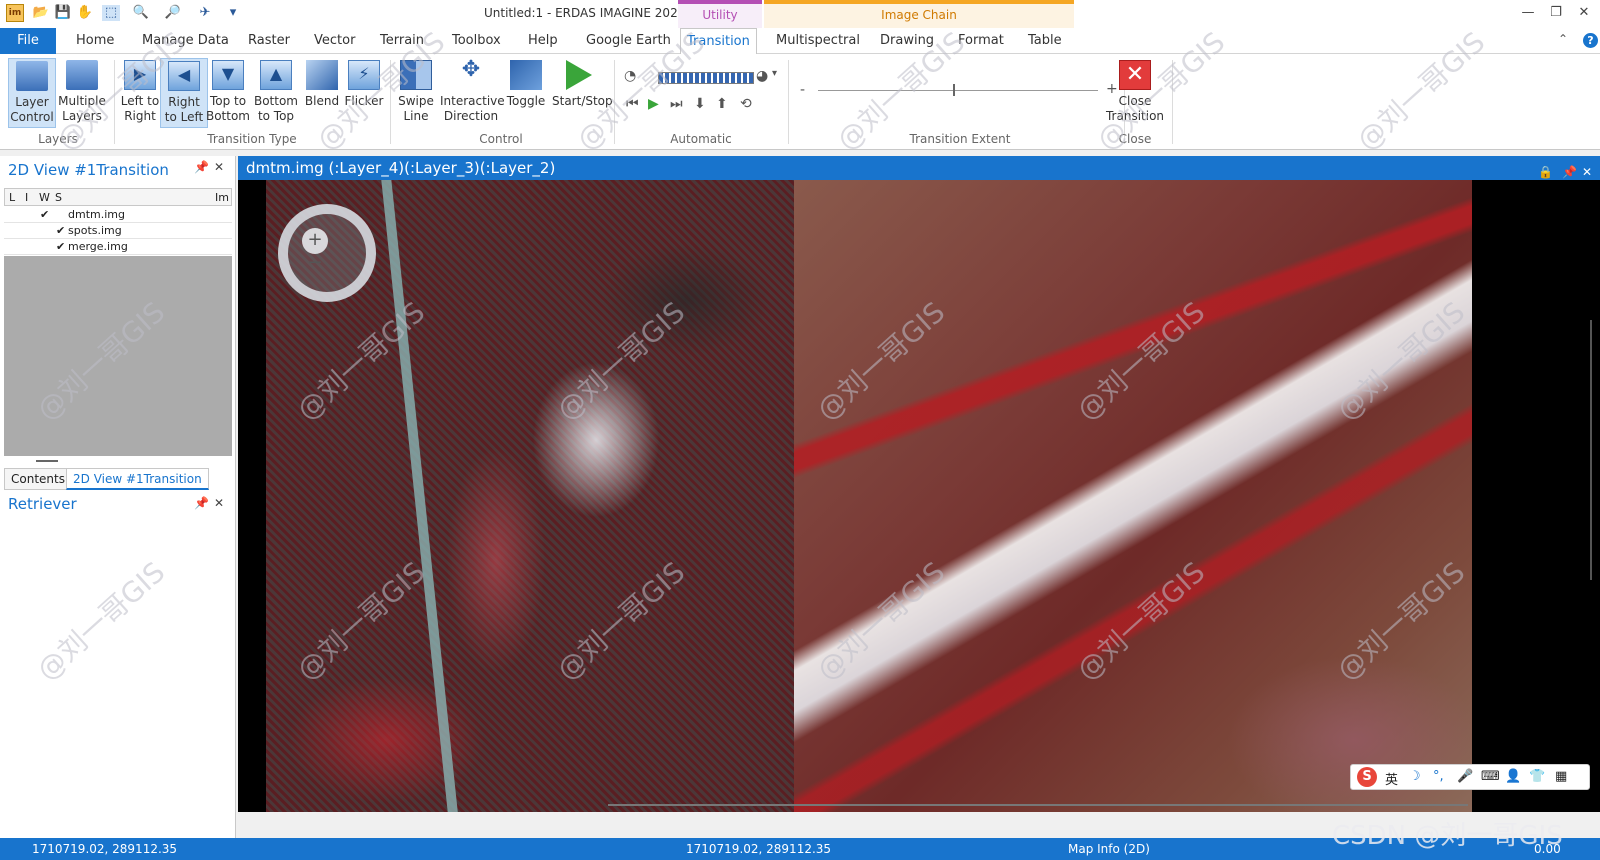 This screenshot has width=1600, height=860. Describe the element at coordinates (919, 14) in the screenshot. I see `context-tab-image-chain: Image Chain` at that location.